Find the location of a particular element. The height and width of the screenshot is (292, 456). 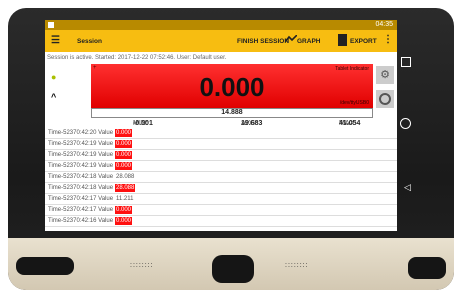

finish-session-button: FINISH SESSION is located at coordinates (263, 41).